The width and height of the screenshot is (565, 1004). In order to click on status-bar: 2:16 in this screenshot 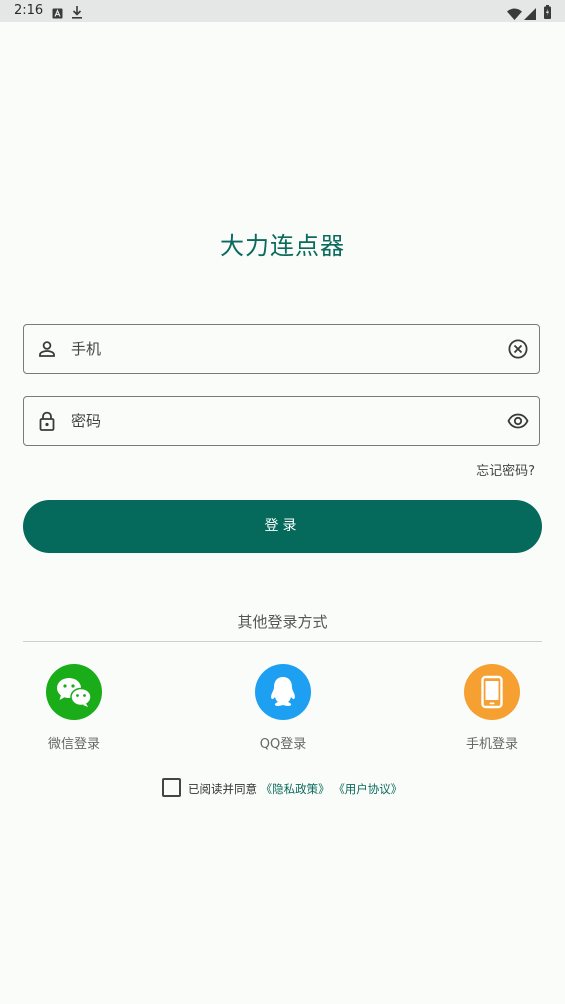, I will do `click(282, 11)`.